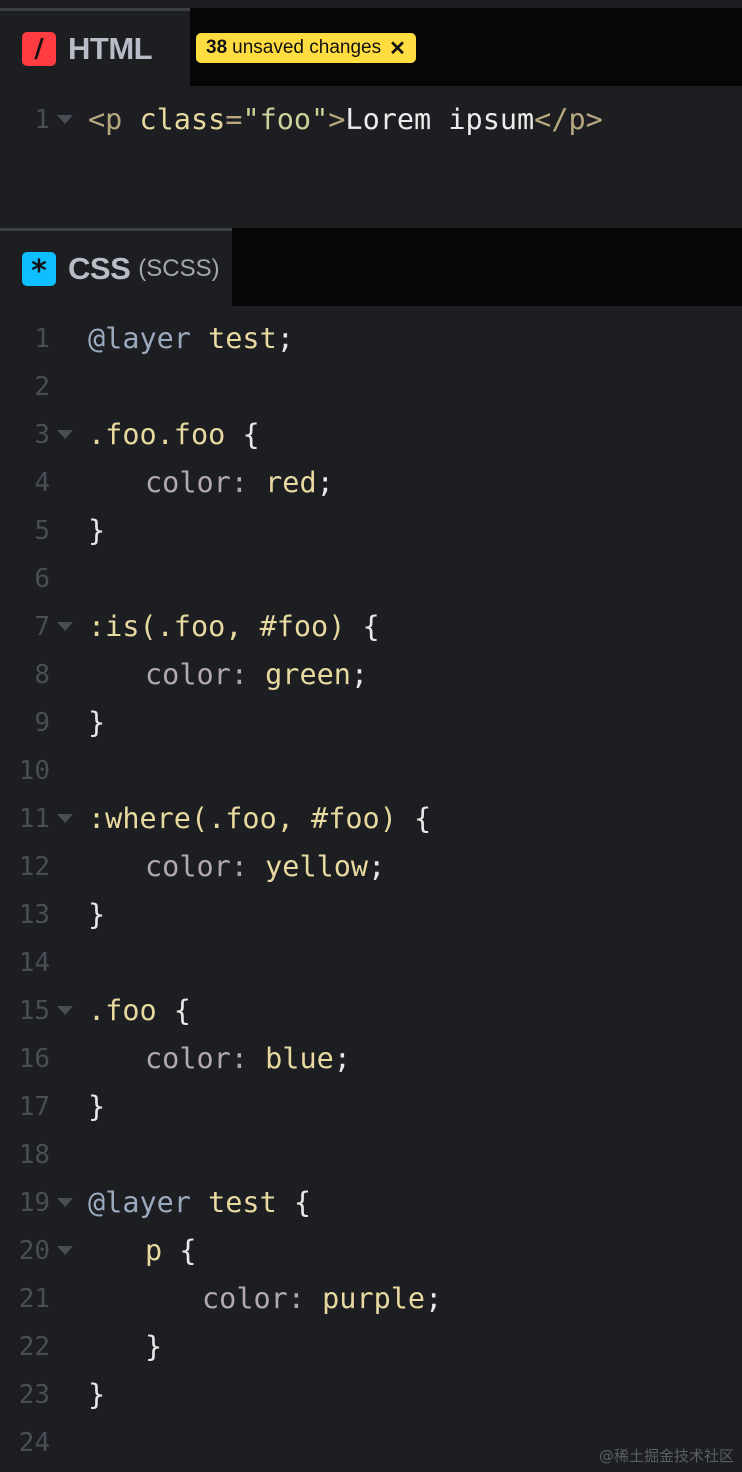 Image resolution: width=742 pixels, height=1472 pixels. Describe the element at coordinates (171, 1251) in the screenshot. I see `code-text: p {` at that location.